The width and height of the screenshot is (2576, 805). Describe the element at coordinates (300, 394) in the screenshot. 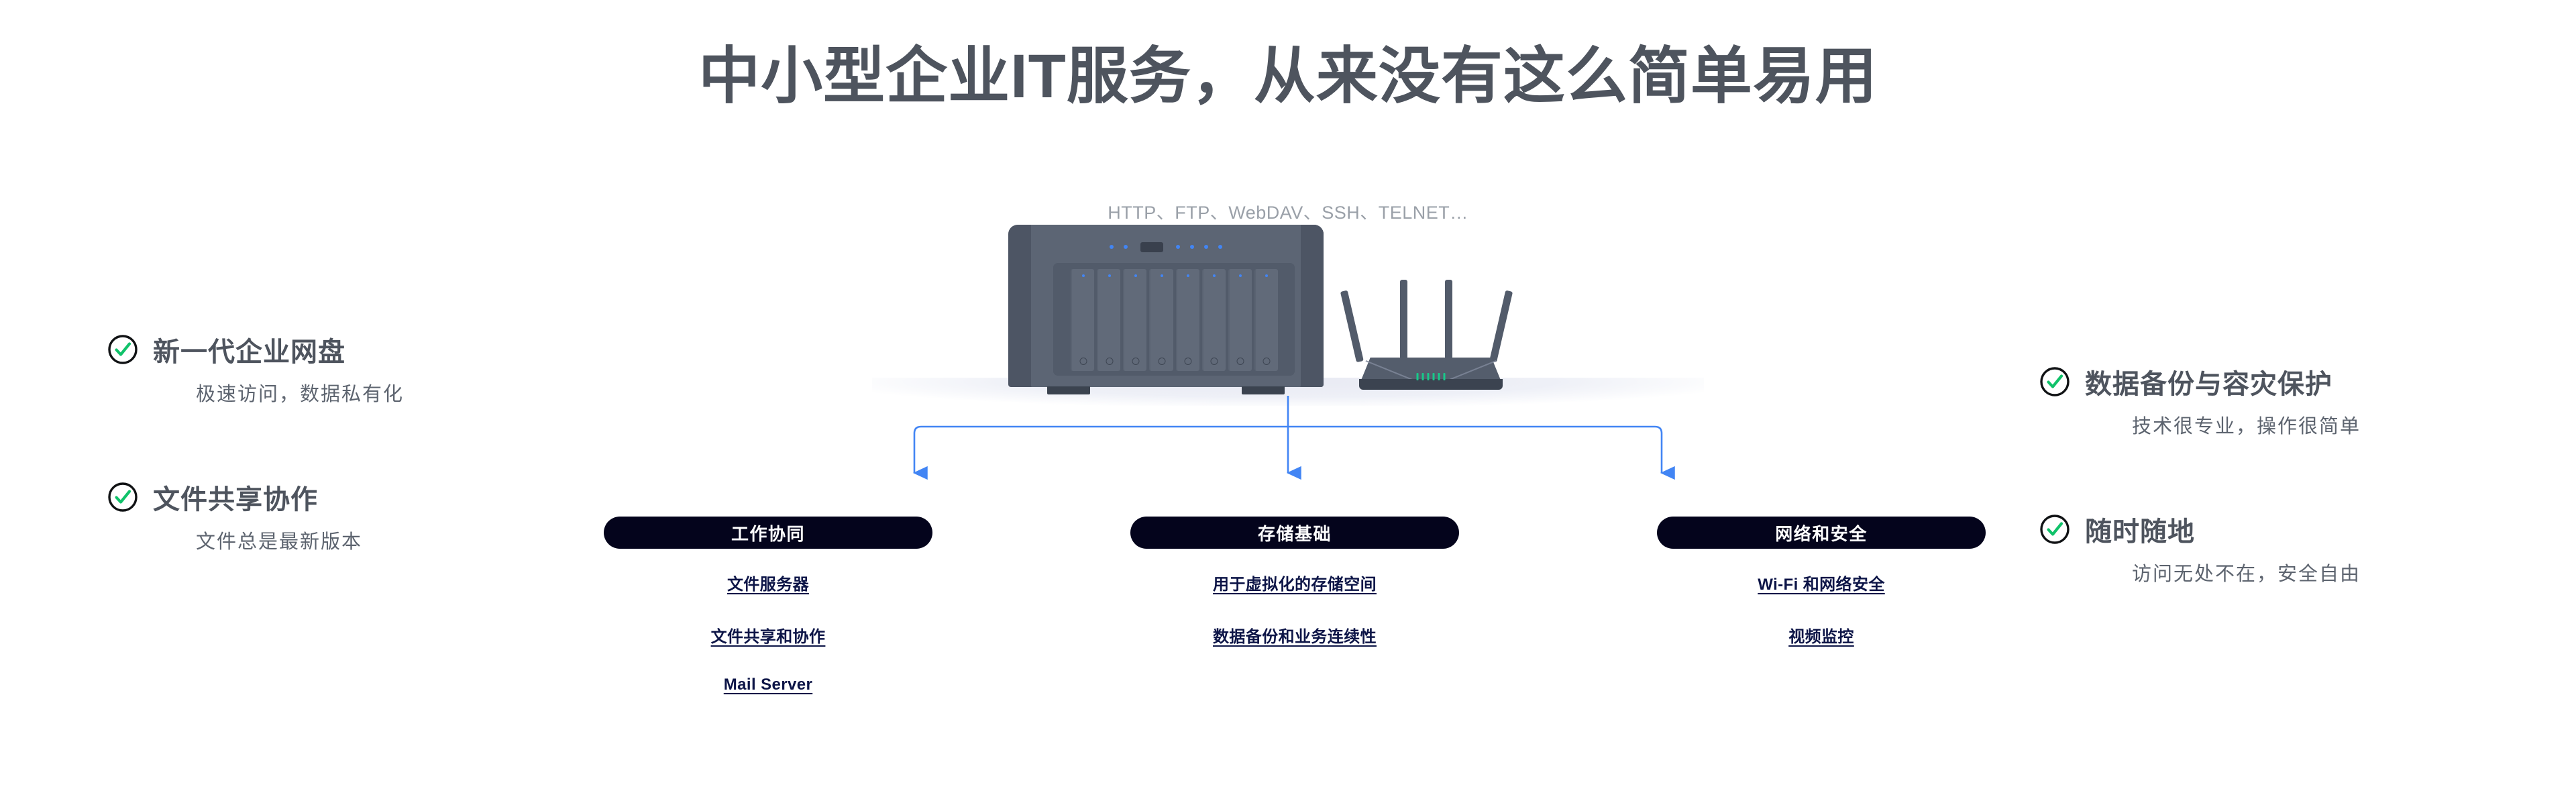

I see `feature-subtitle: 极速访问，数据私有化` at that location.